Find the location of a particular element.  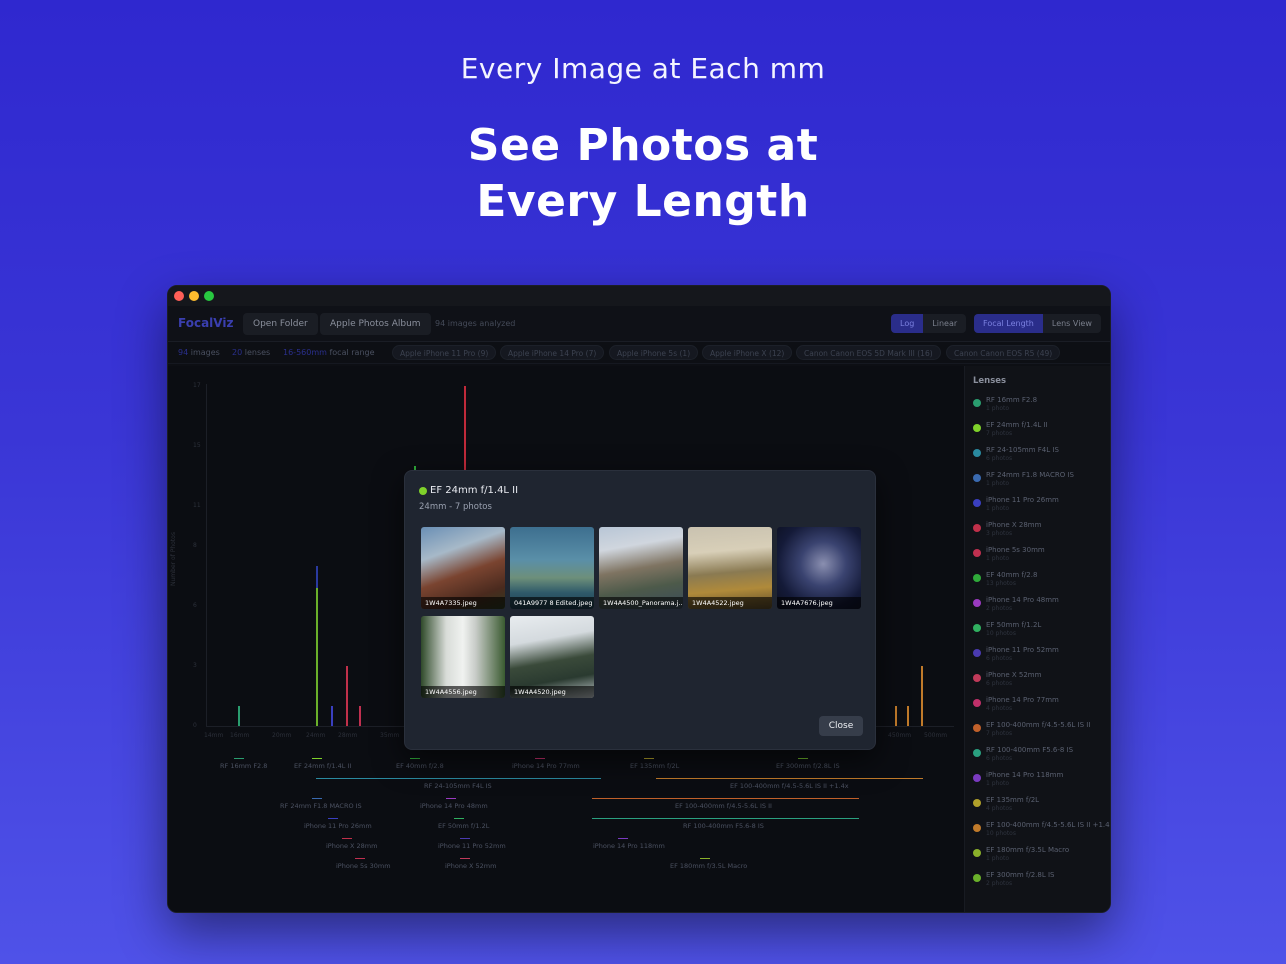

lens-name: iPhone 11 Pro 52mm is located at coordinates (1022, 650).